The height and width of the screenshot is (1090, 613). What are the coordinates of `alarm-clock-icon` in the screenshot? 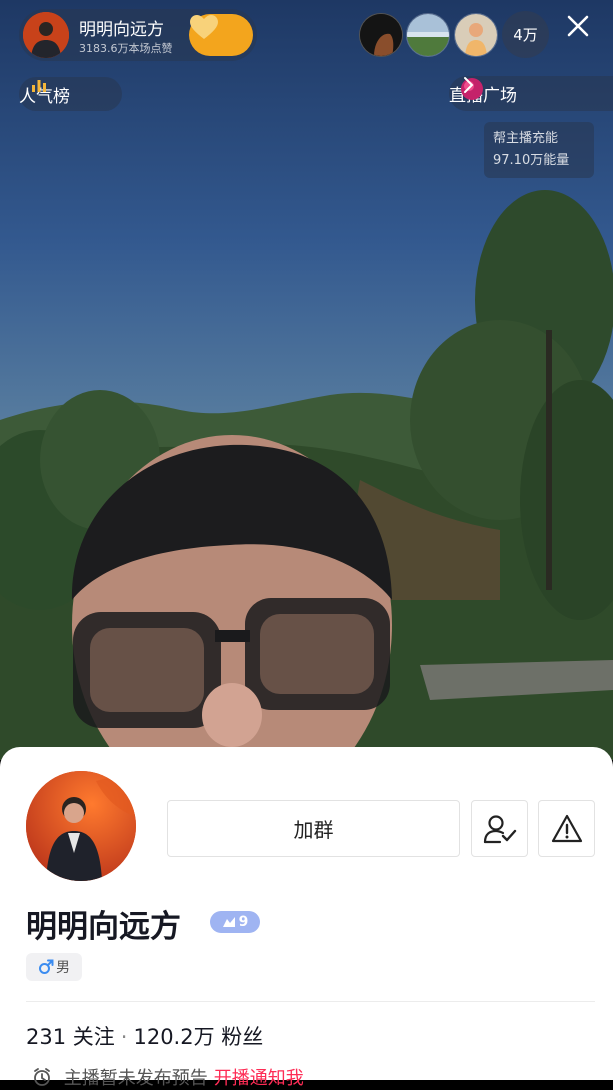 It's located at (42, 1077).